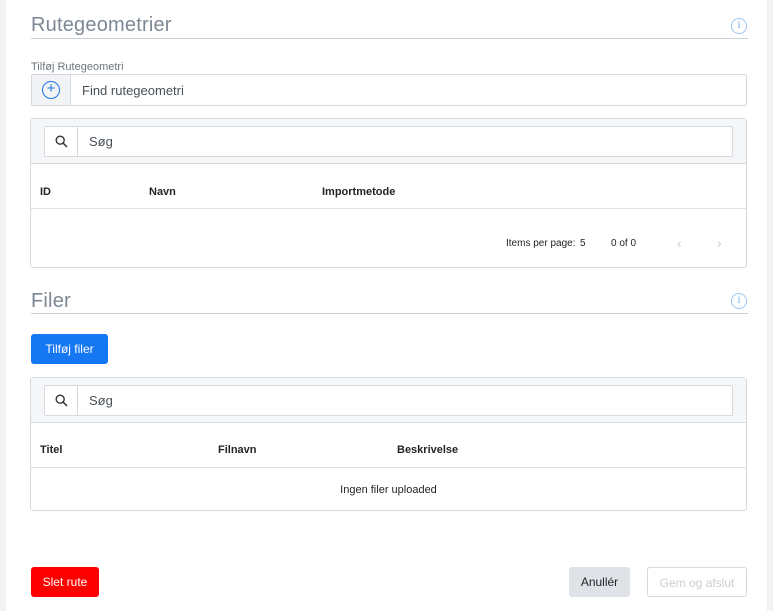 Image resolution: width=773 pixels, height=611 pixels. I want to click on route-search-input: Søg, so click(101, 141).